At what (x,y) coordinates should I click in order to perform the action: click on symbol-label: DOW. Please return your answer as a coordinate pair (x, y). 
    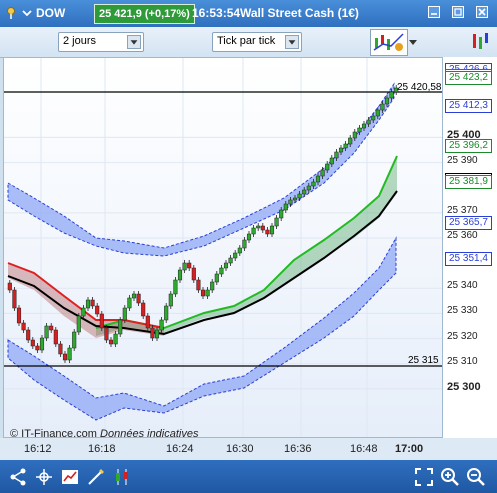
    Looking at the image, I should click on (50, 13).